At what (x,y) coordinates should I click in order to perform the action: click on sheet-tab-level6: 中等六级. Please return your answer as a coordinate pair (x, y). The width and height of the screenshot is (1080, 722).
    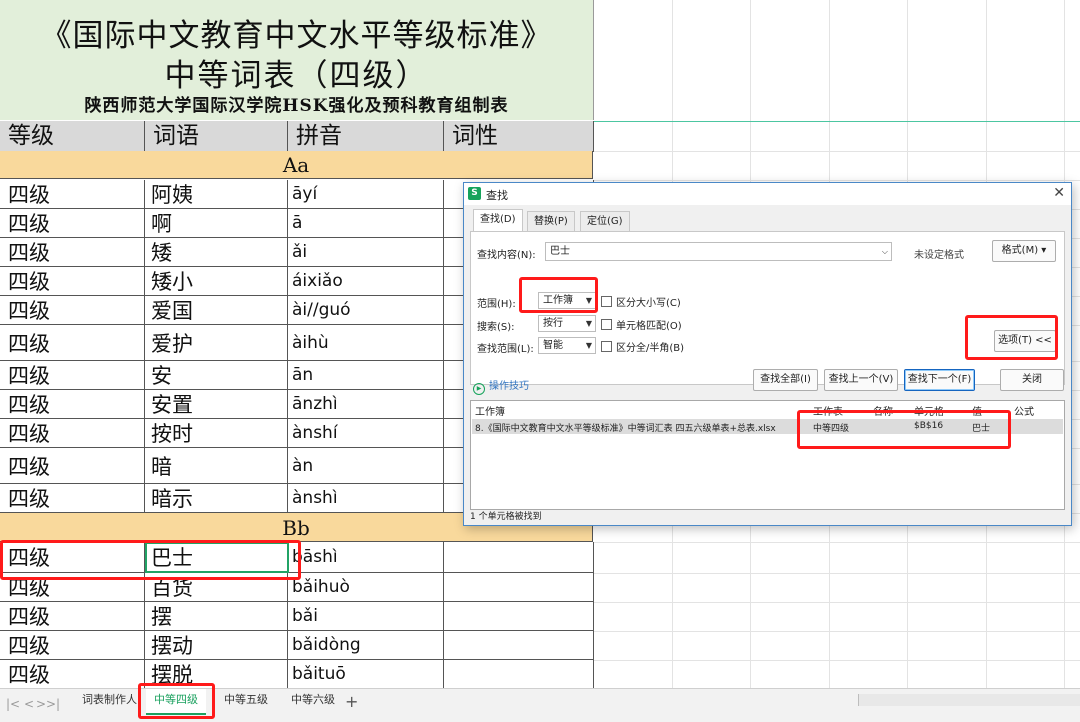
    Looking at the image, I should click on (313, 701).